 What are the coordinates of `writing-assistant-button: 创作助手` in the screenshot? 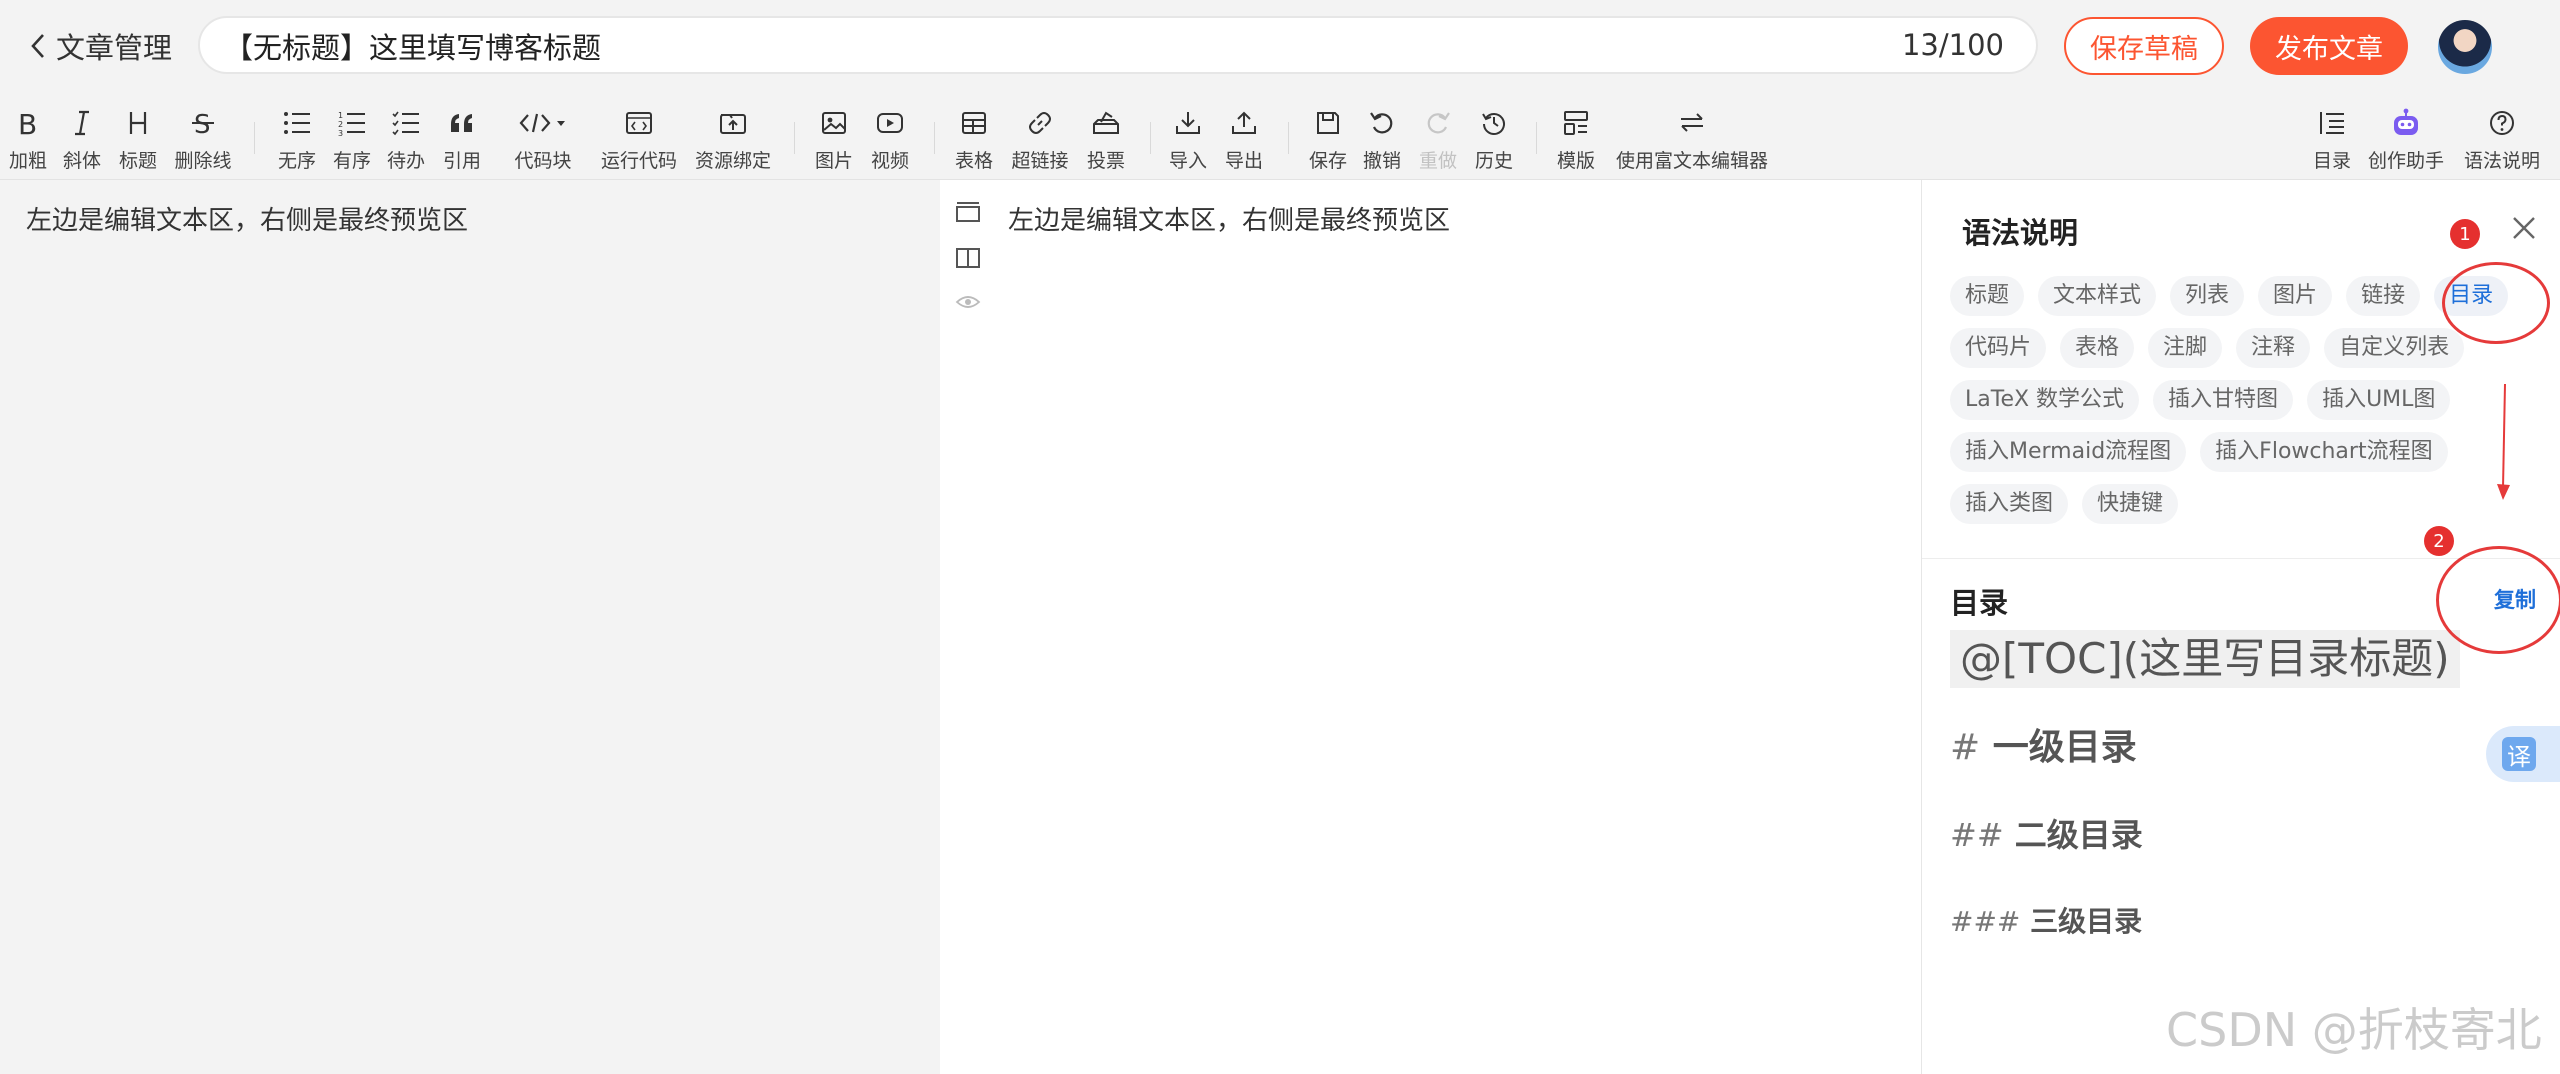 It's located at (2406, 135).